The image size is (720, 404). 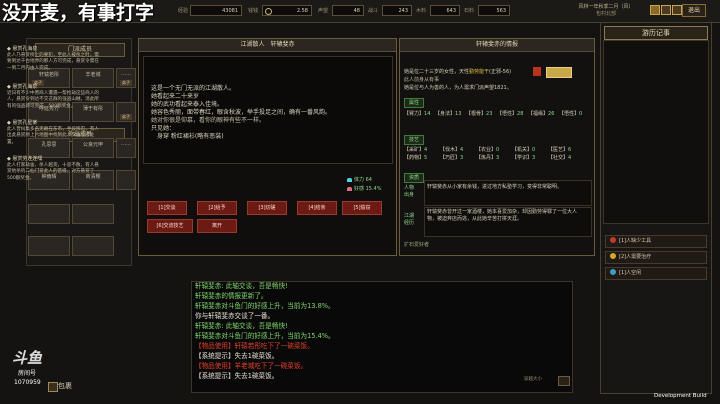 I want to click on log-line: 轩辕斐赤的情报更新了。, so click(x=231, y=296).